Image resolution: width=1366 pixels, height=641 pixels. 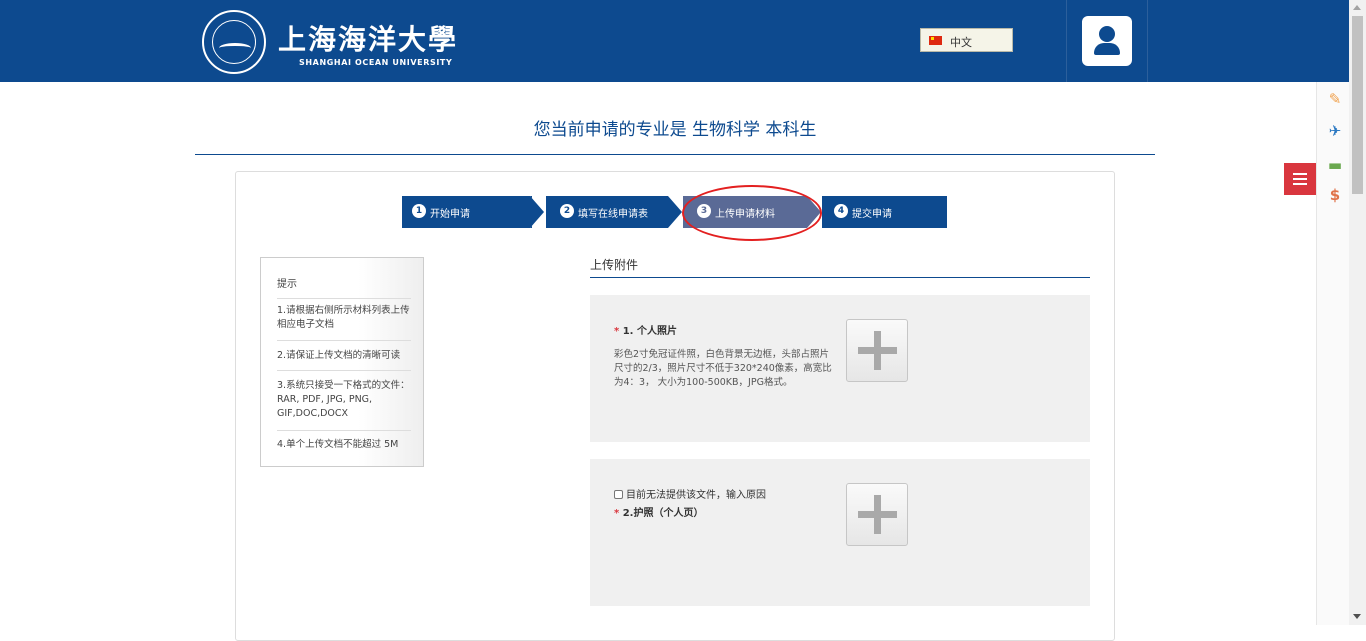 I want to click on add-photo-button, so click(x=877, y=350).